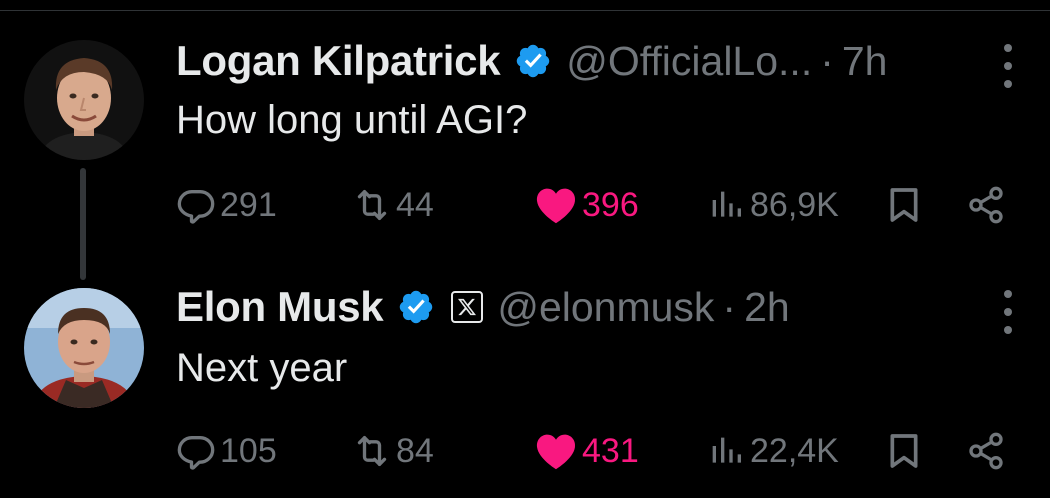 This screenshot has height=498, width=1050. I want to click on views-count: 22,4K, so click(794, 450).